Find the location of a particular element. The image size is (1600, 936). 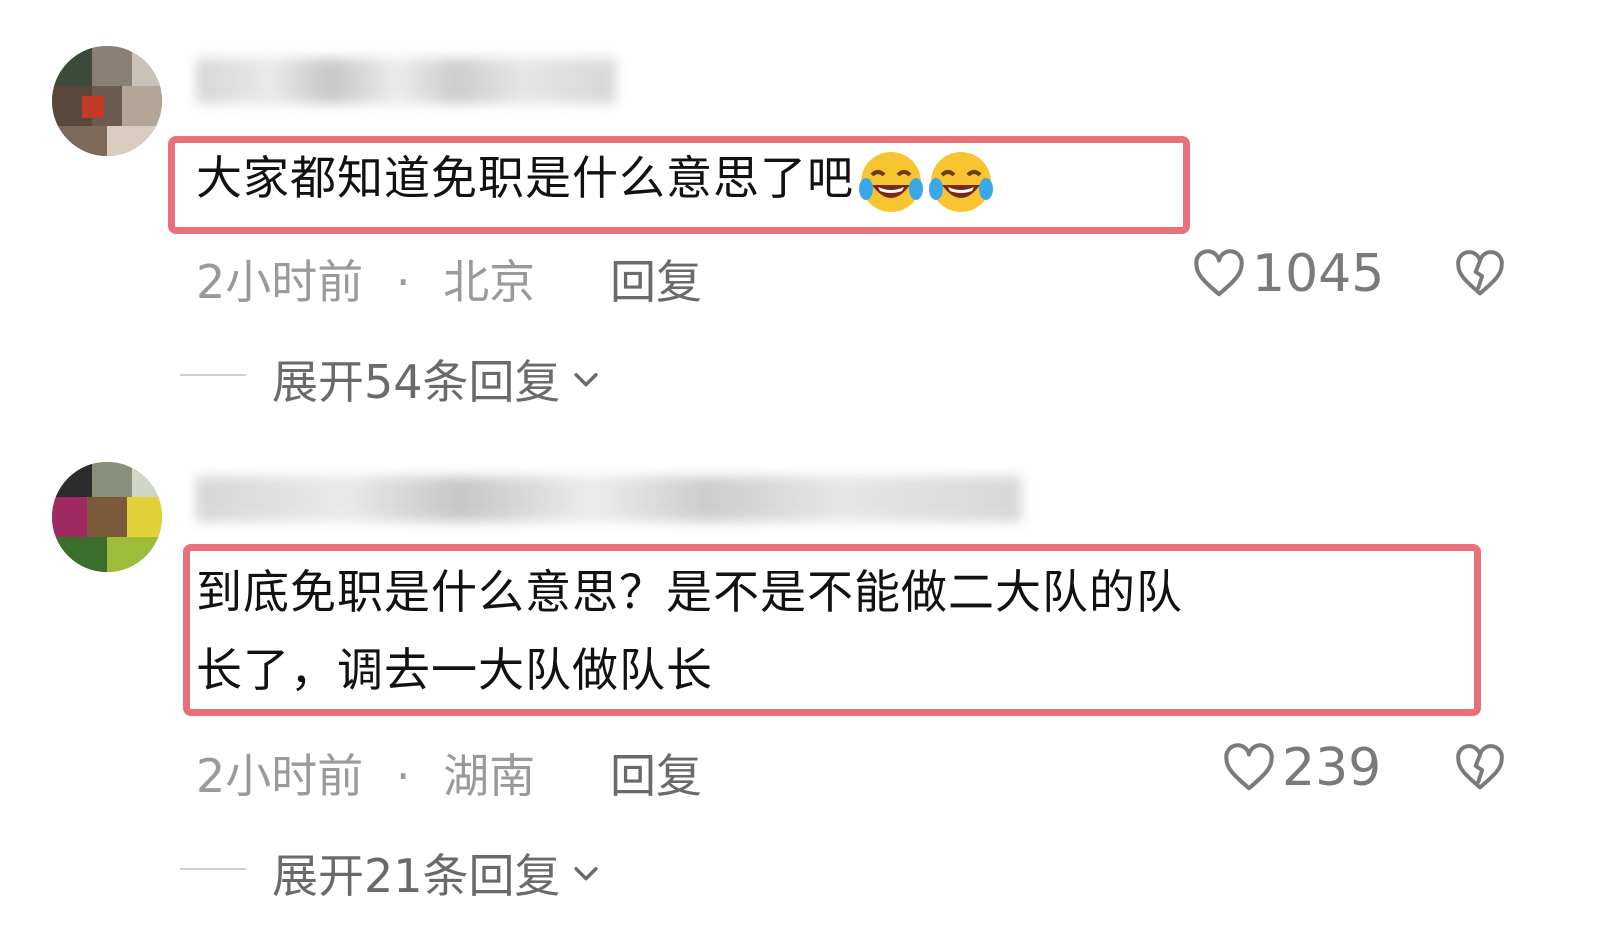

like-button: 1045 is located at coordinates (1288, 274).